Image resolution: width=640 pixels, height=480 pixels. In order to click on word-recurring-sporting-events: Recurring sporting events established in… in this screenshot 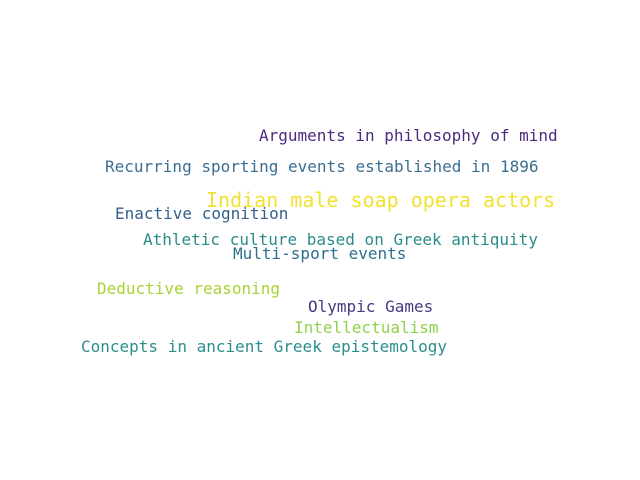, I will do `click(322, 166)`.